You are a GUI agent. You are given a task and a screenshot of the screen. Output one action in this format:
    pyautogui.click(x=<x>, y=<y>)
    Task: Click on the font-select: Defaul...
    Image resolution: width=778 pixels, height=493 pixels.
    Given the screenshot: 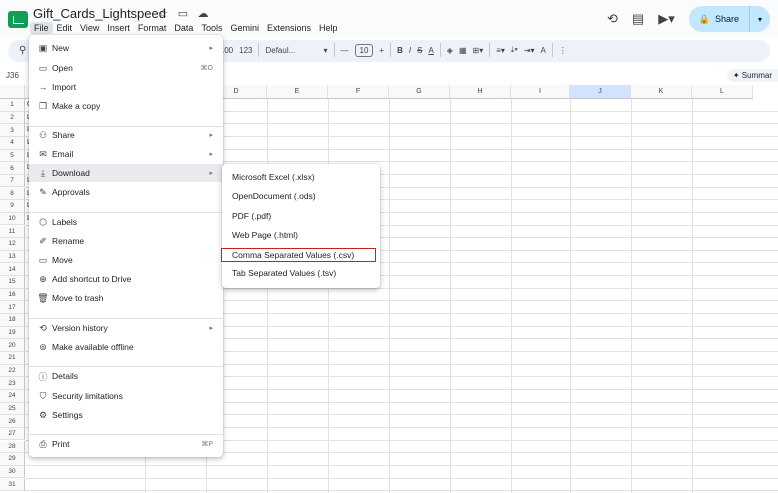 What is the action you would take?
    pyautogui.click(x=291, y=50)
    